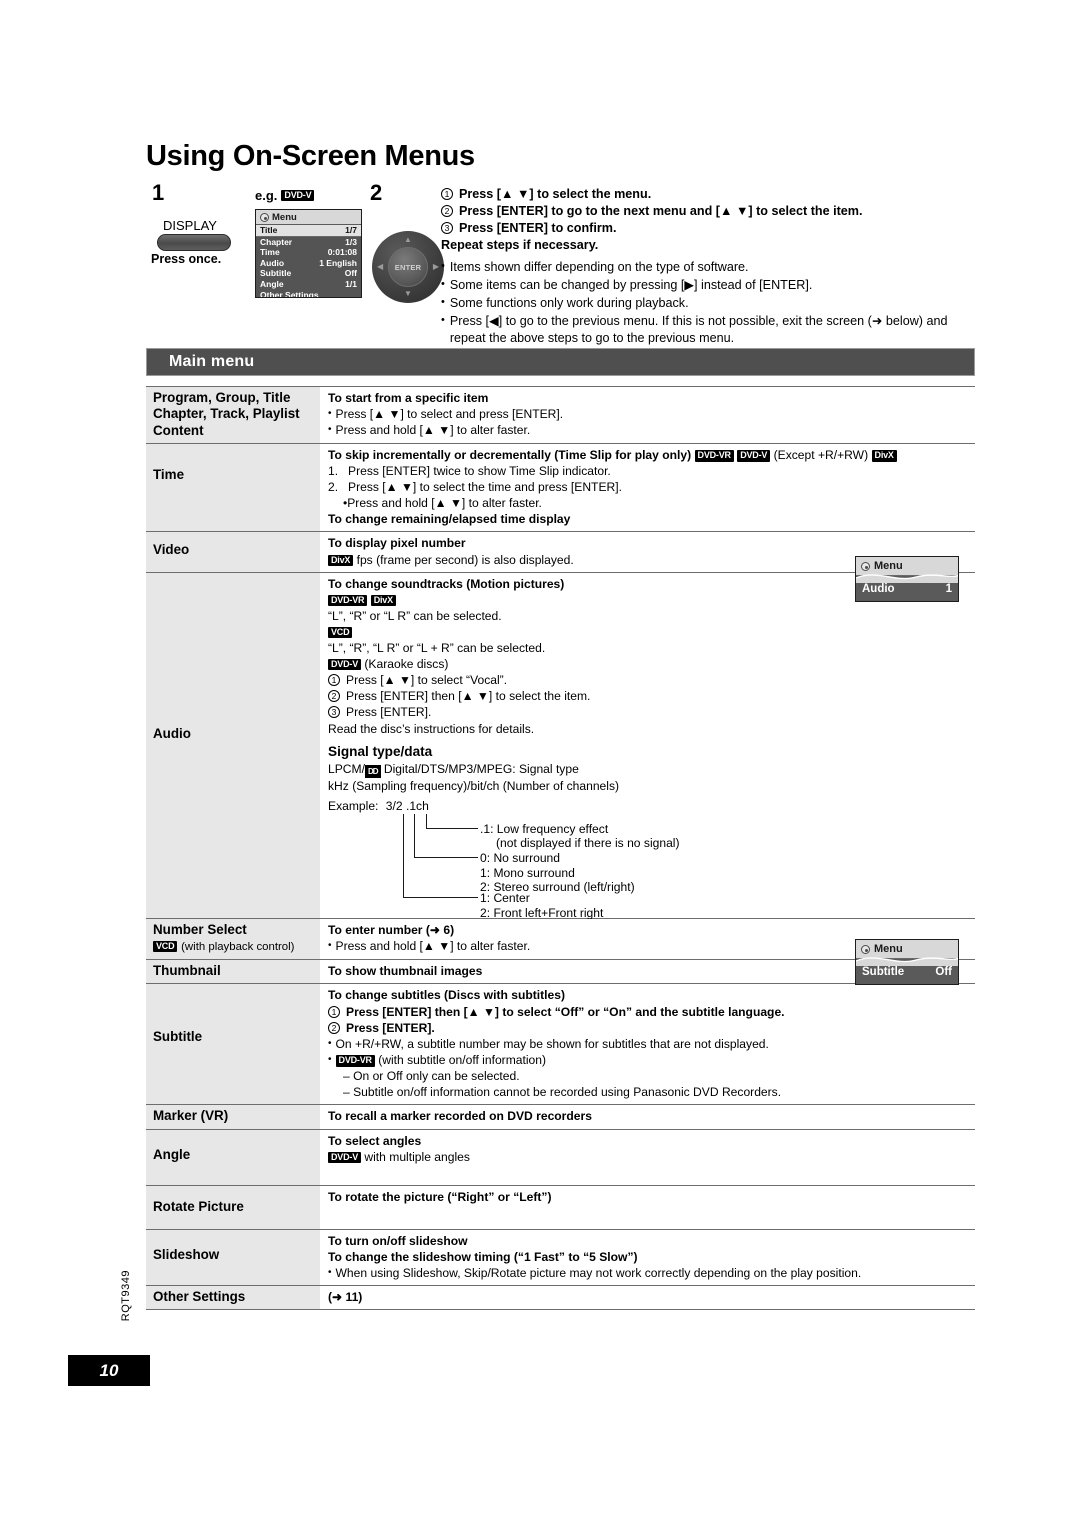 This screenshot has height=1528, width=1080. I want to click on numbered-item: 2 Press [ENTER]., so click(649, 1028).